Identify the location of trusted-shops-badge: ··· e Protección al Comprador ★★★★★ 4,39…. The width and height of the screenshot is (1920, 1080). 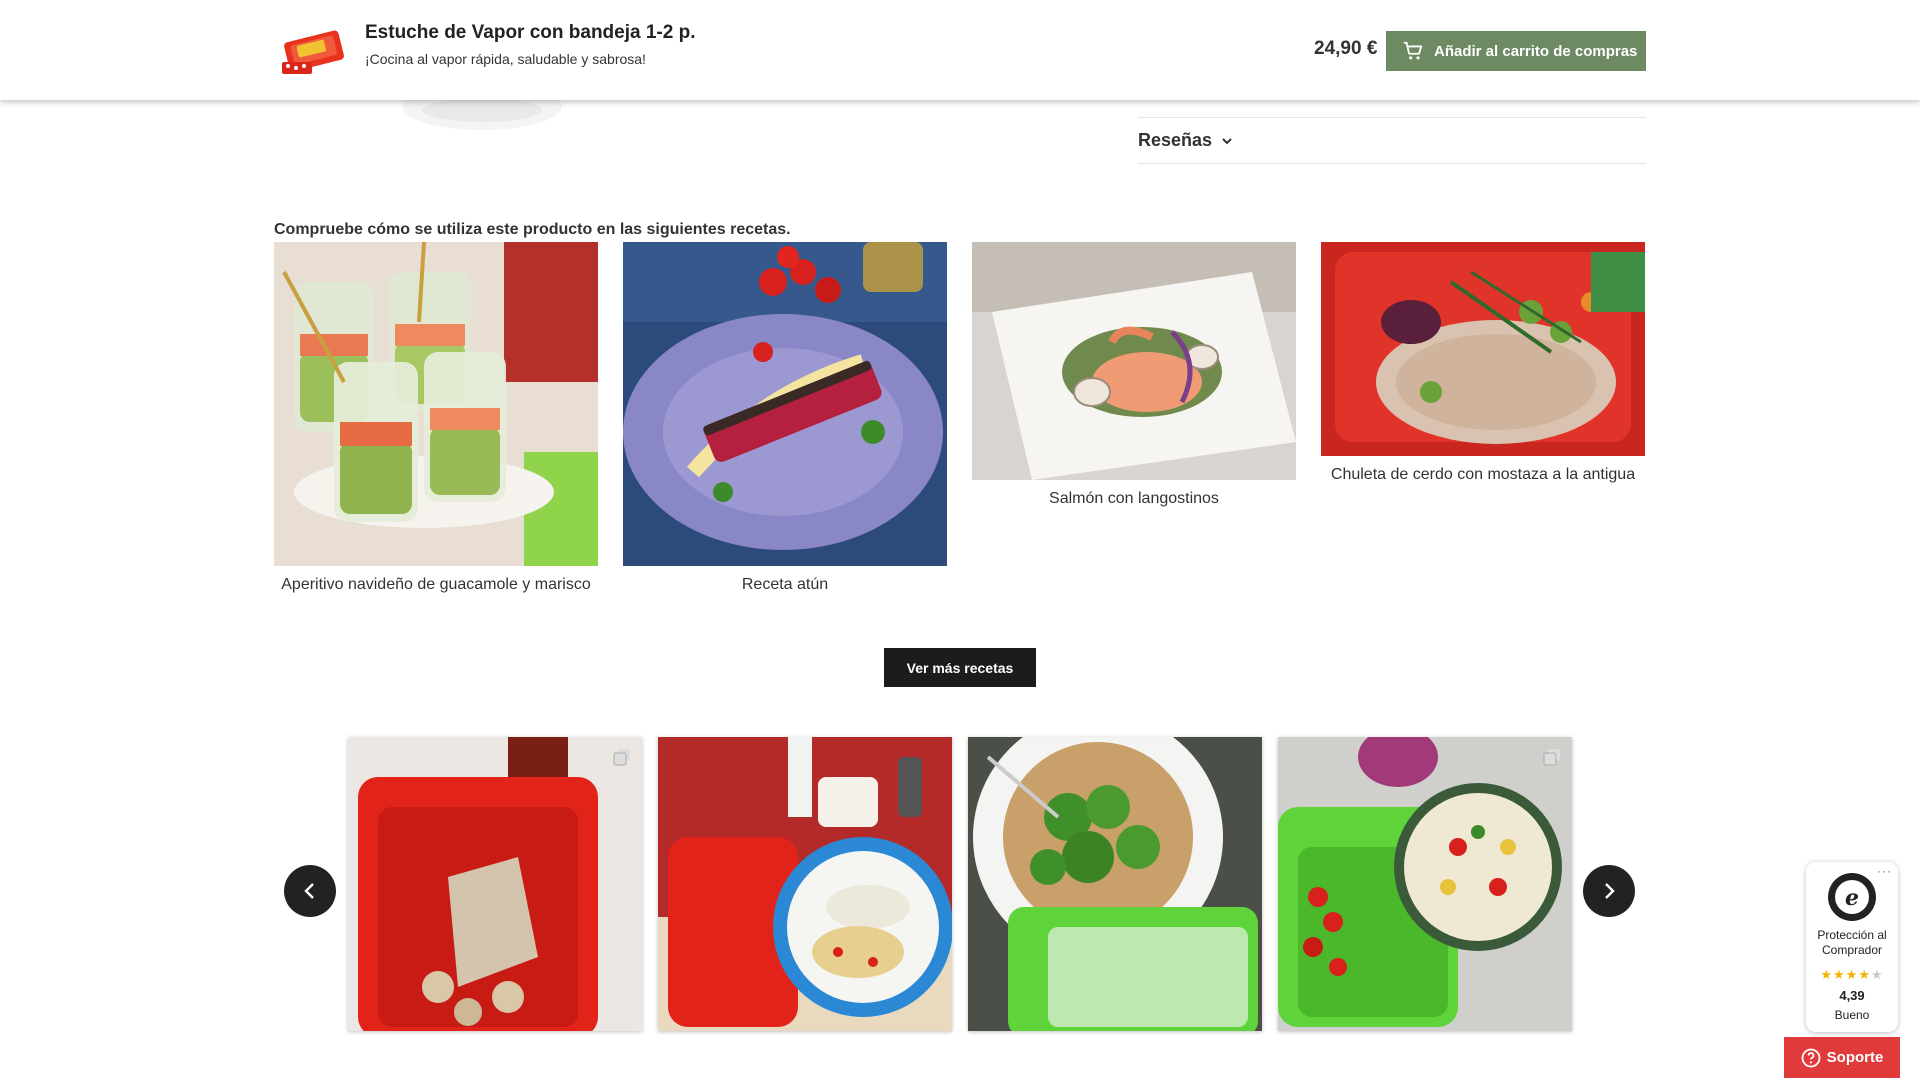
(1852, 947).